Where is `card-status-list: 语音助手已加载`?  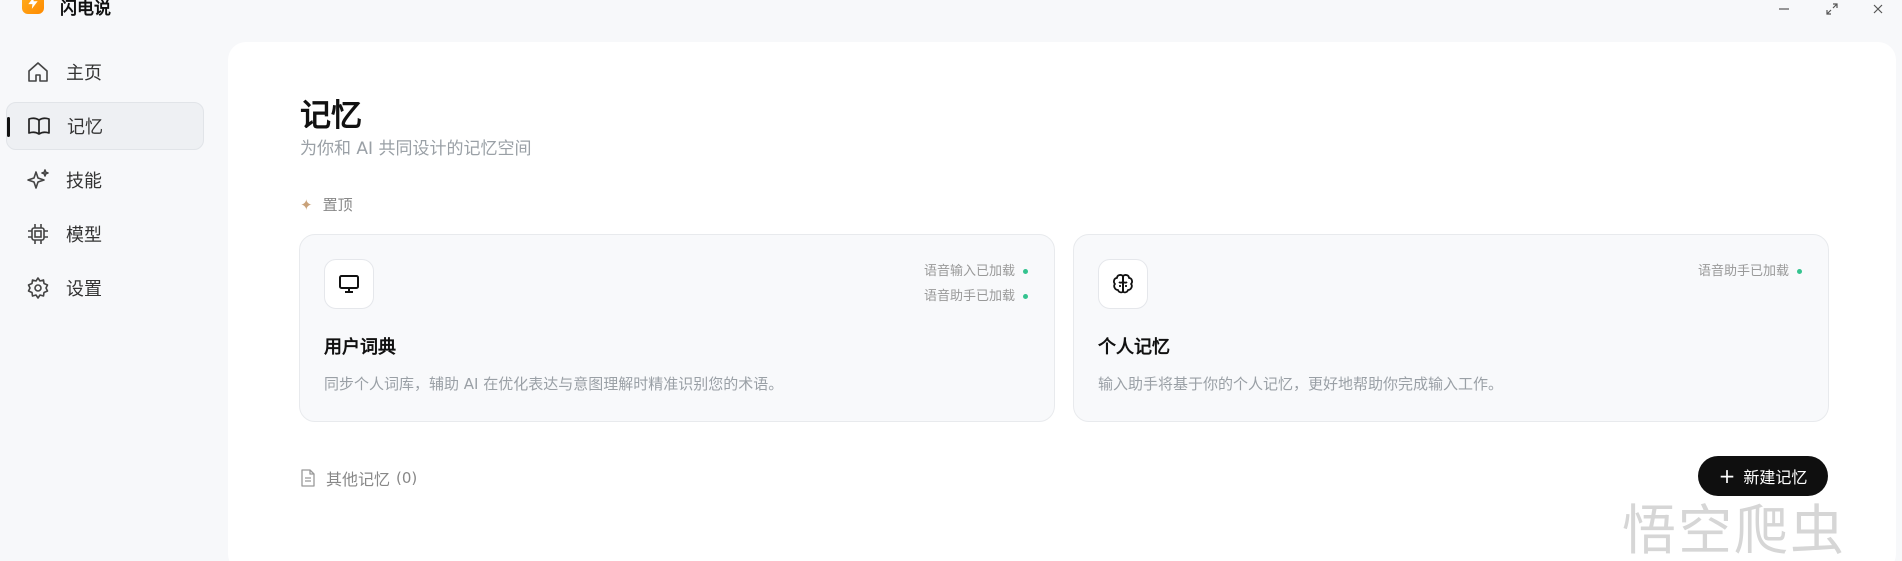 card-status-list: 语音助手已加载 is located at coordinates (1750, 271).